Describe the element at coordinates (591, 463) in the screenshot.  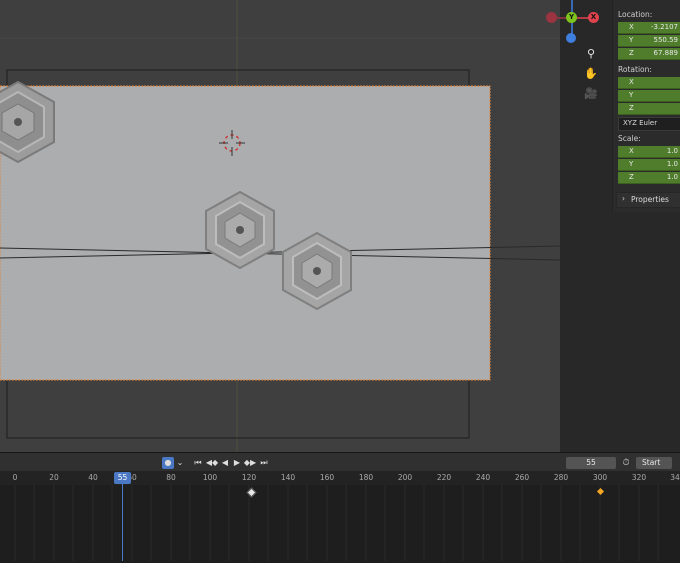
I see `current-frame-field: 55` at that location.